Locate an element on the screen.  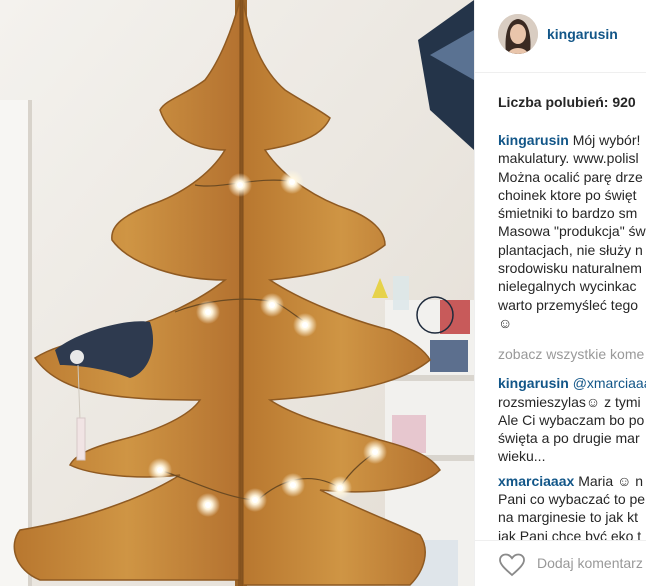
caption-text-line: choinek ktore po święt is located at coordinates (567, 194).